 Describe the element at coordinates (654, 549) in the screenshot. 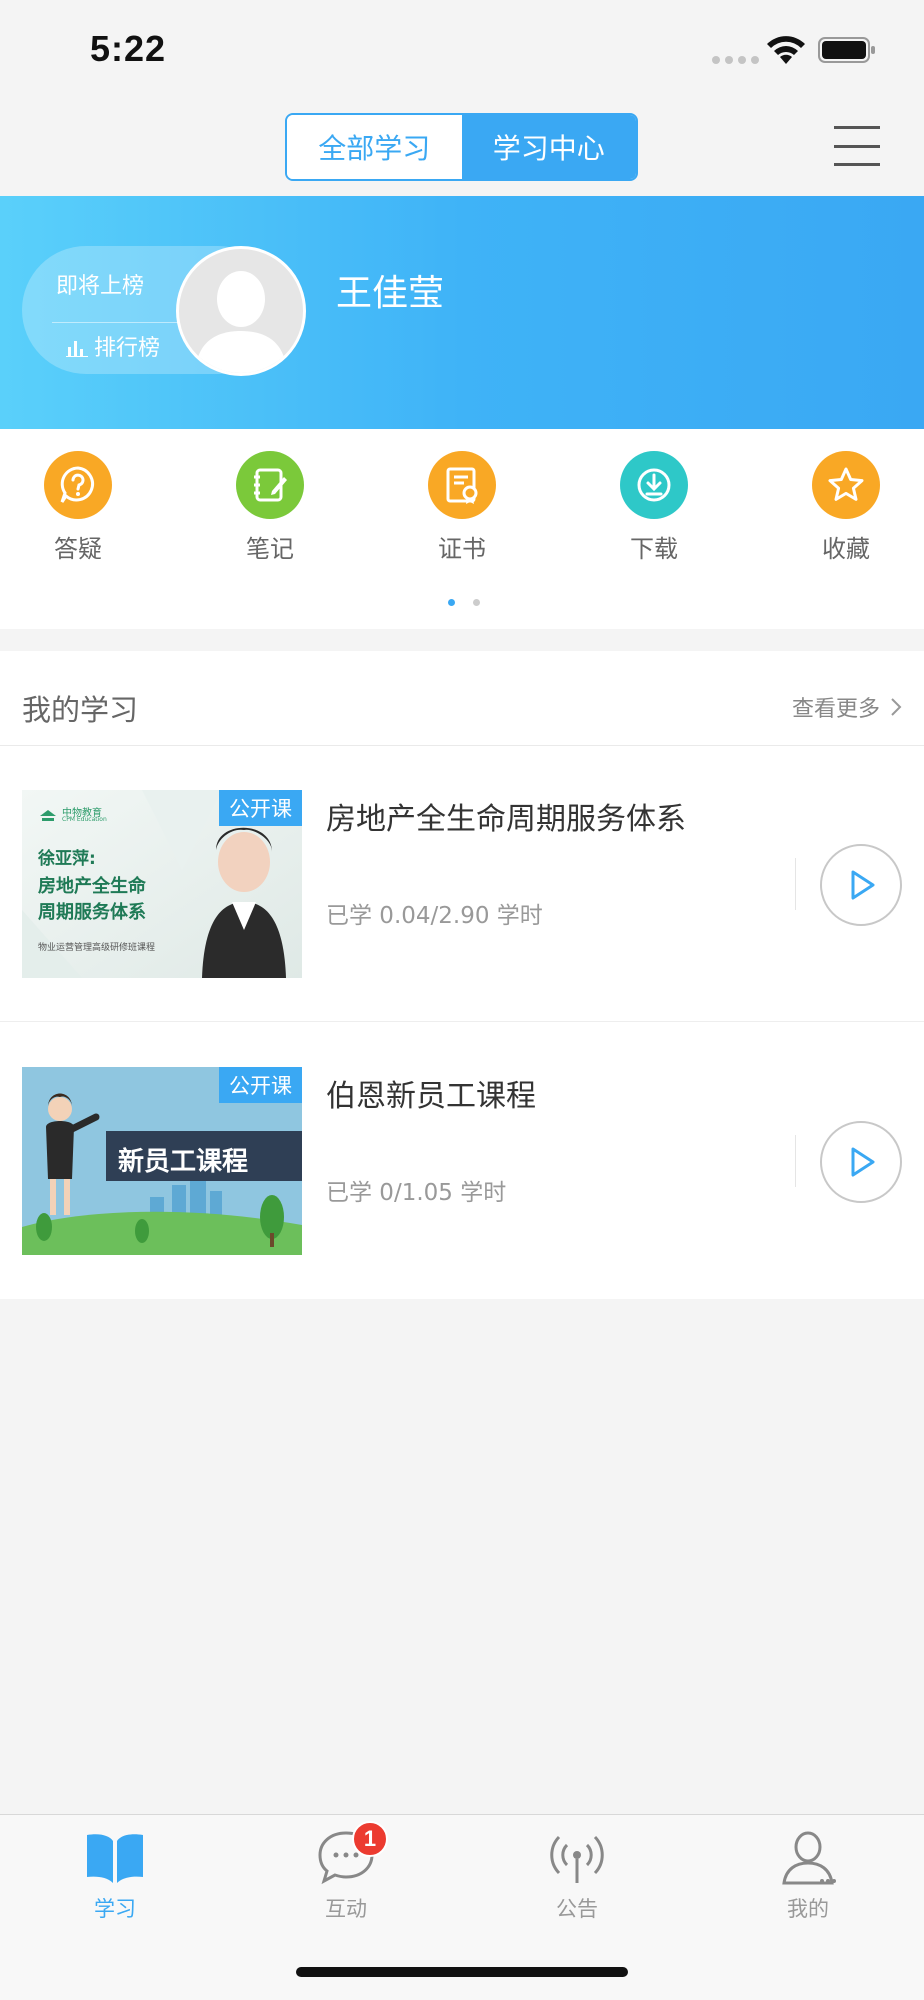

I see `quick-action-label: 下载` at that location.